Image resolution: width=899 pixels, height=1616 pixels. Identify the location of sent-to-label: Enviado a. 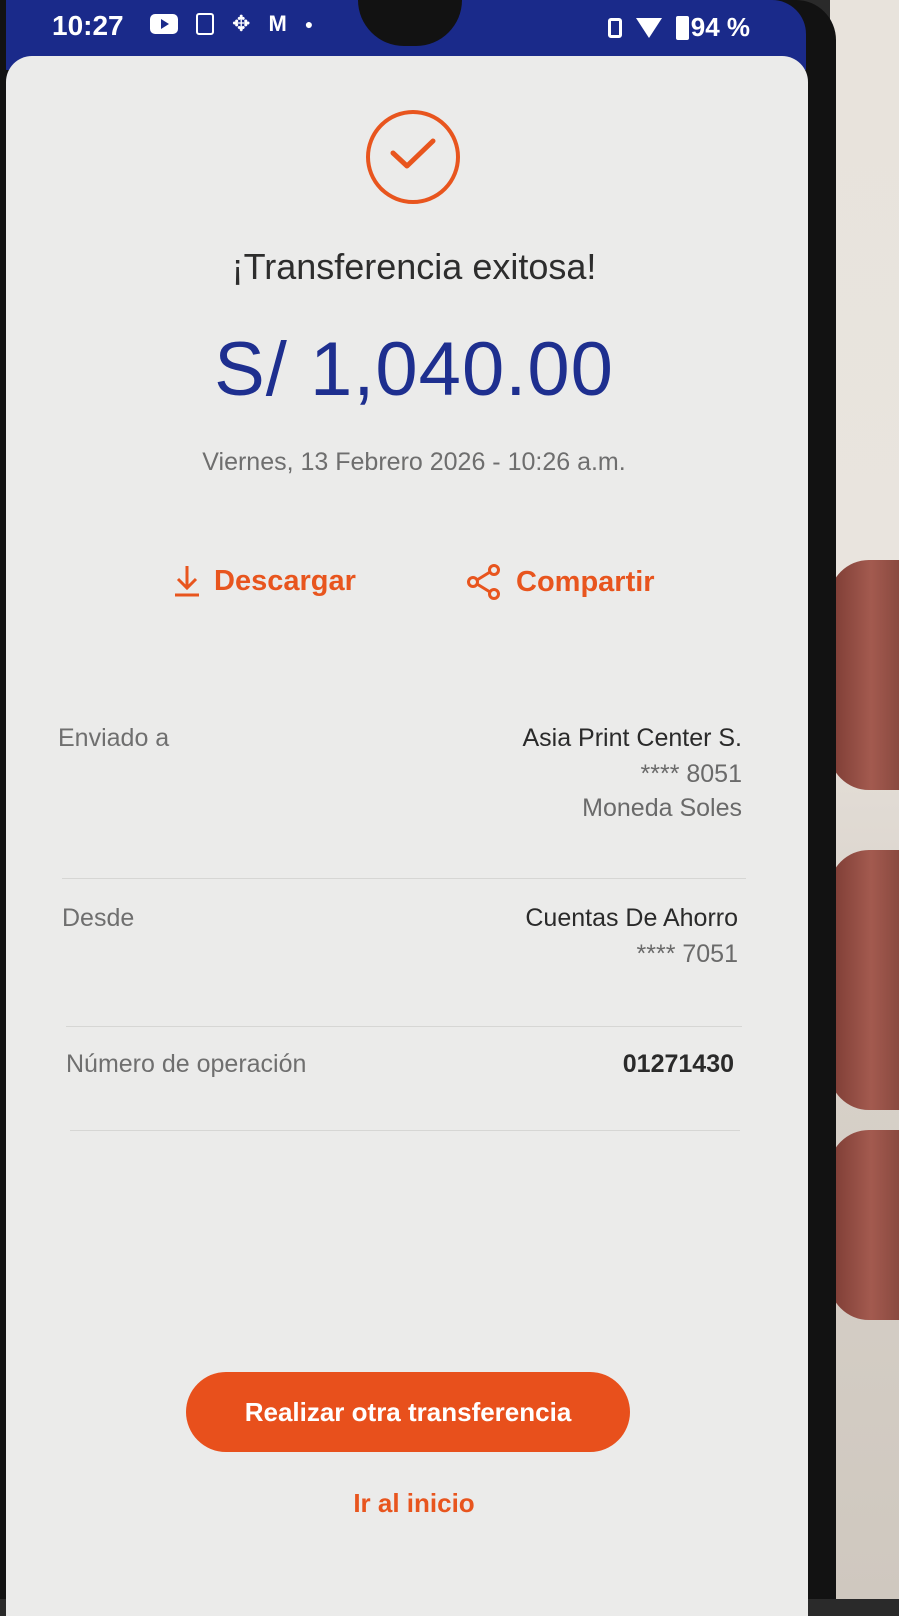
(114, 738).